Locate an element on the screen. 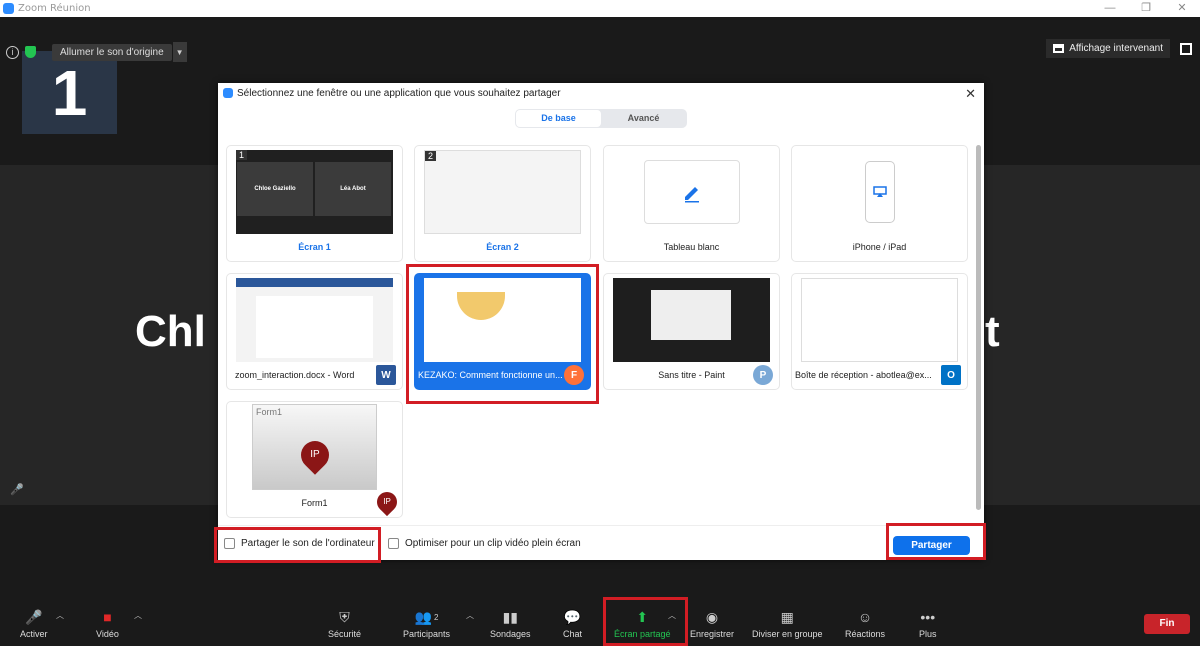 The width and height of the screenshot is (1200, 646). window-controls: — ❐ ✕ is located at coordinates (1146, 8).